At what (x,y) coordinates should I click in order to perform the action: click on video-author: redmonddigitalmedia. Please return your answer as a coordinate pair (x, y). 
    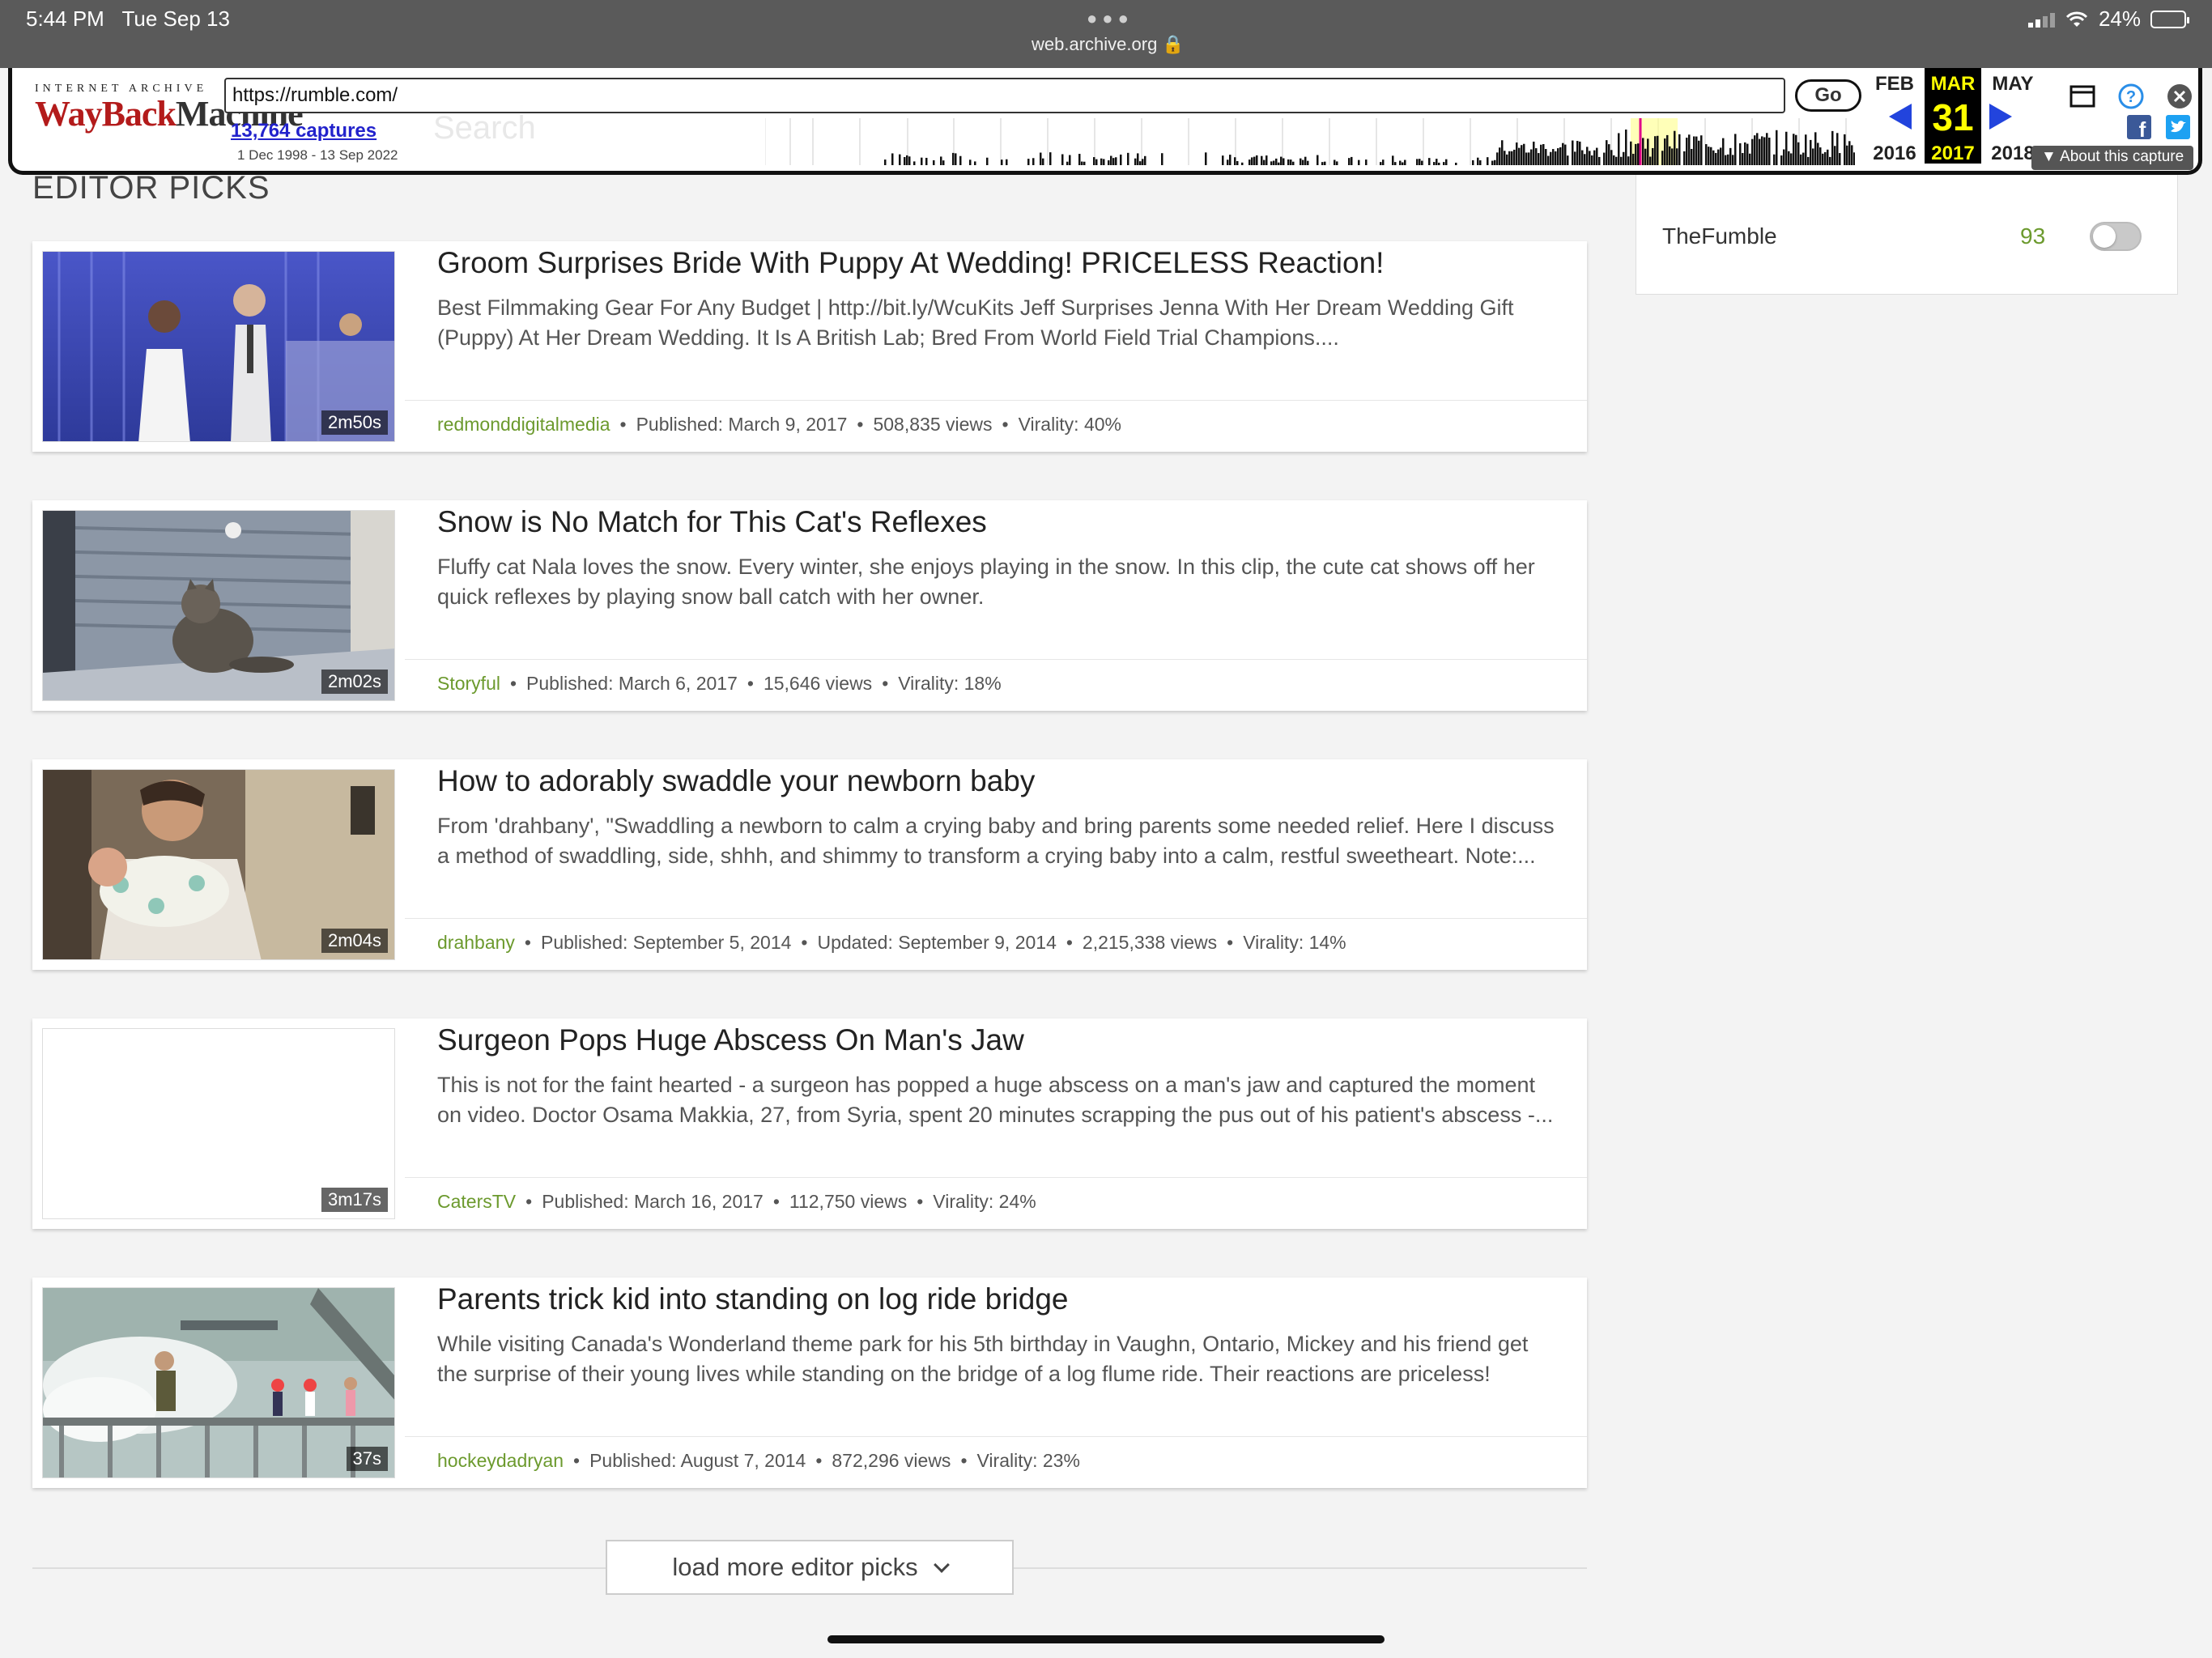
    Looking at the image, I should click on (523, 424).